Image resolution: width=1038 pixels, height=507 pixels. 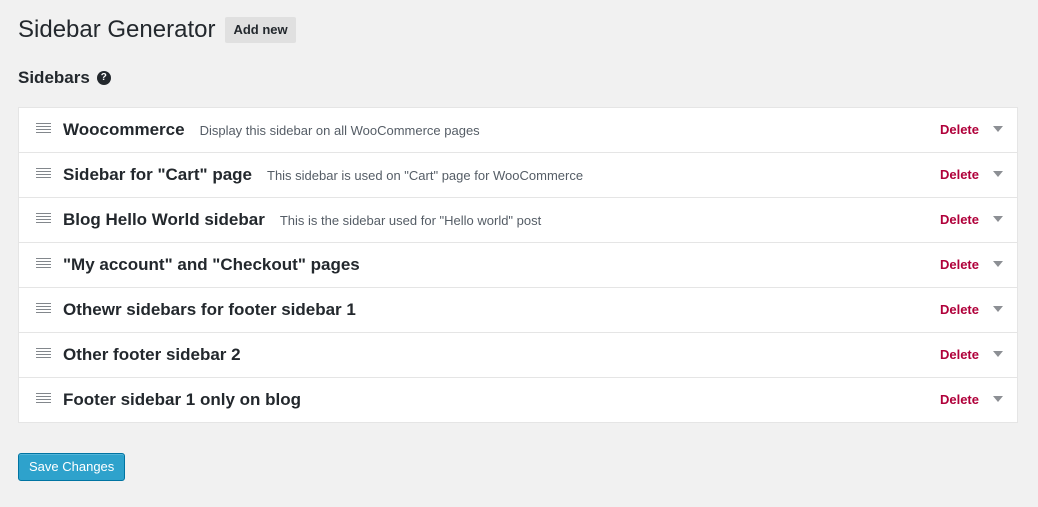 I want to click on page-header: Sidebar Generator Add new, so click(x=157, y=30).